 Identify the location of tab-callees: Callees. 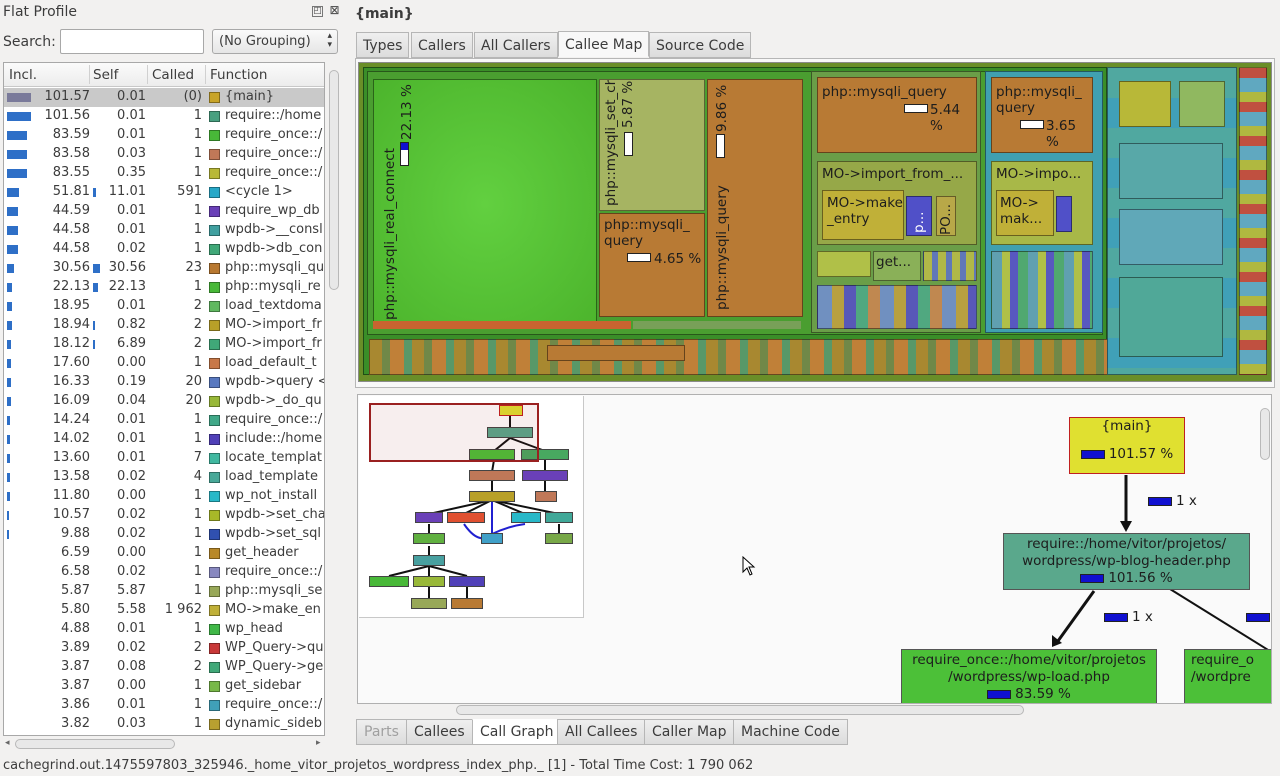
(439, 732).